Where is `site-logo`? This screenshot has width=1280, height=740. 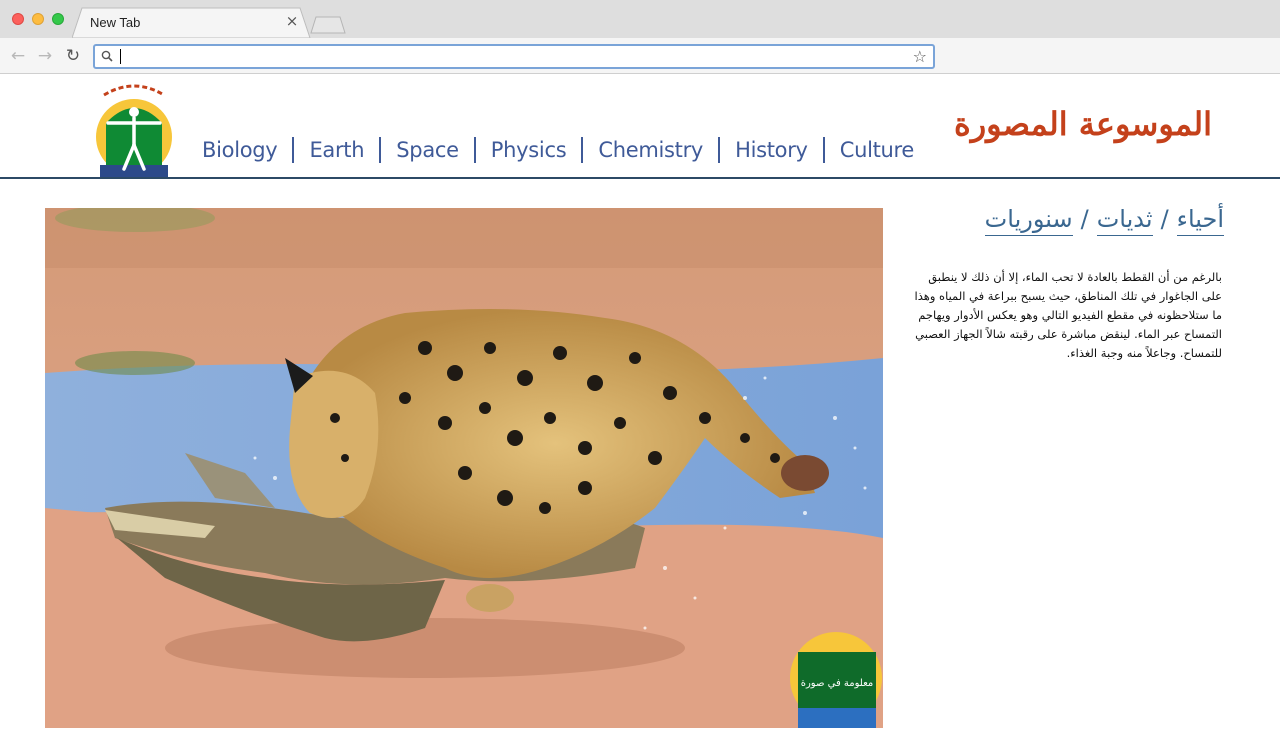 site-logo is located at coordinates (134, 128).